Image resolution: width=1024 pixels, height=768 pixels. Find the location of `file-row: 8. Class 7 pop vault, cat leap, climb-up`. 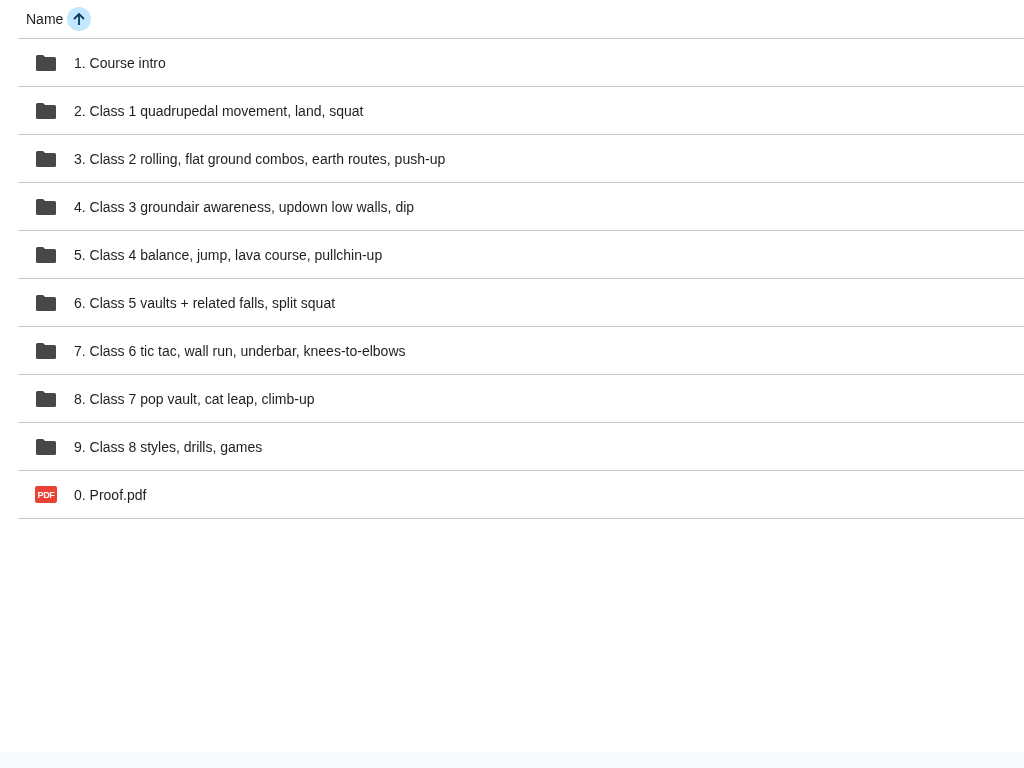

file-row: 8. Class 7 pop vault, cat leap, climb-up is located at coordinates (521, 399).